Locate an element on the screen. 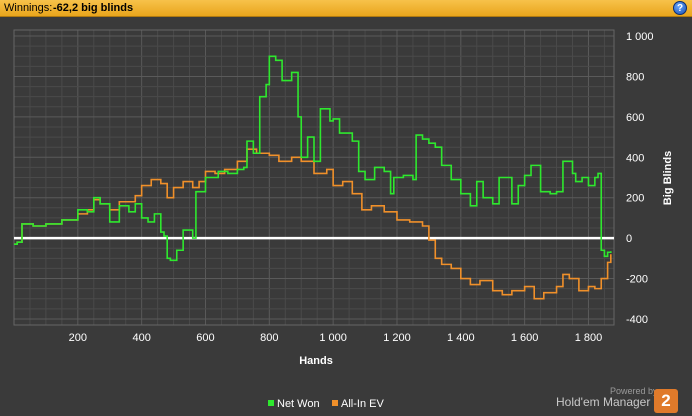 The image size is (692, 416). y-axis-label: Big Blinds is located at coordinates (668, 178).